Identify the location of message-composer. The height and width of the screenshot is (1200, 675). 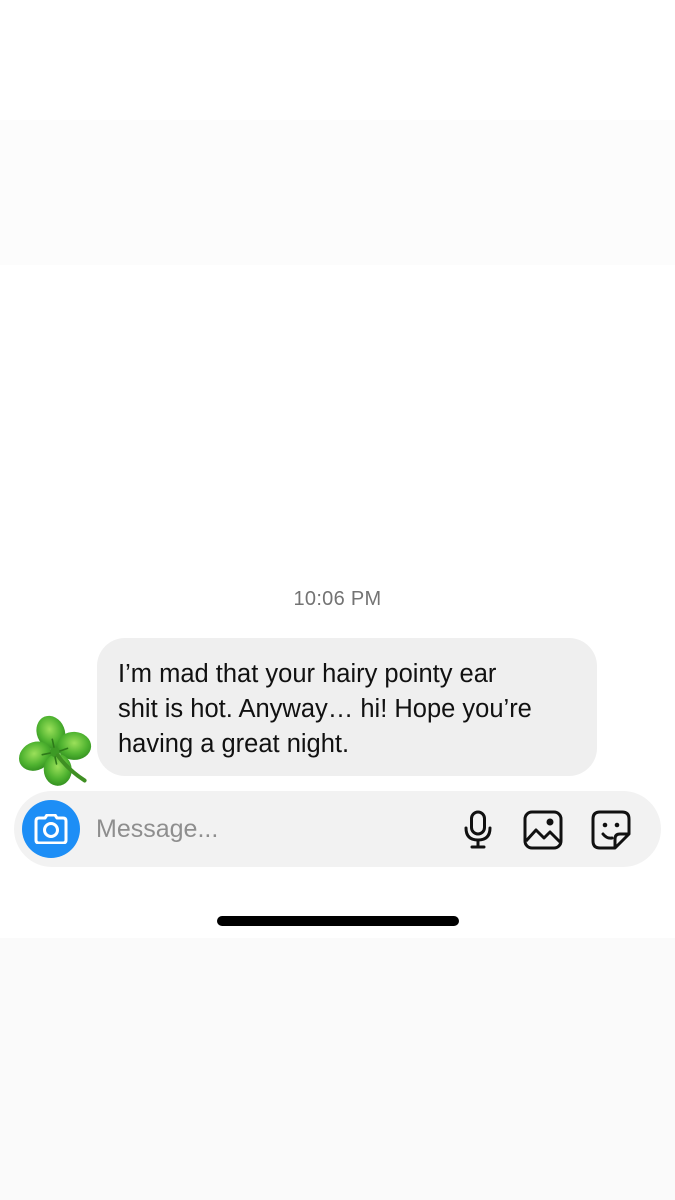
(337, 829).